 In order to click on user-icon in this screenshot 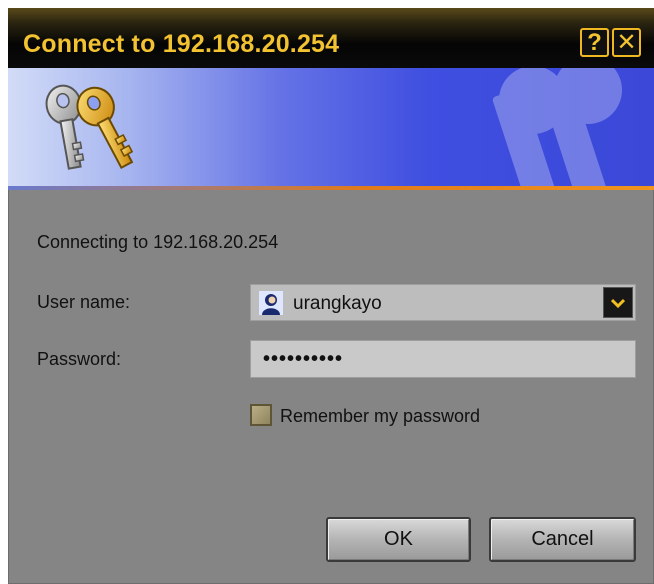, I will do `click(271, 303)`.